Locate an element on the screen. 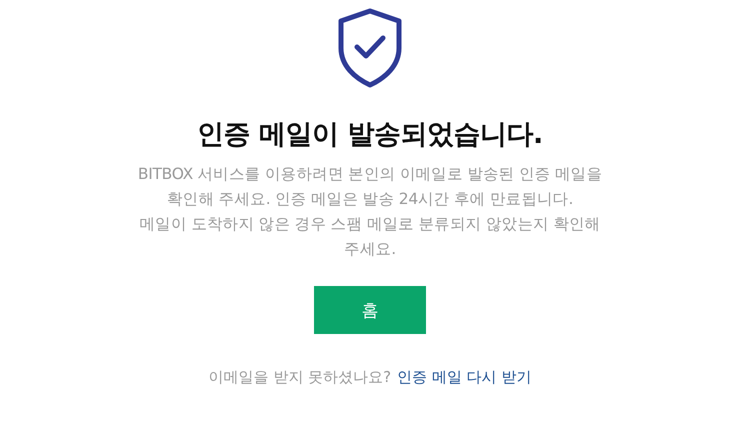  shield-check-icon is located at coordinates (370, 48).